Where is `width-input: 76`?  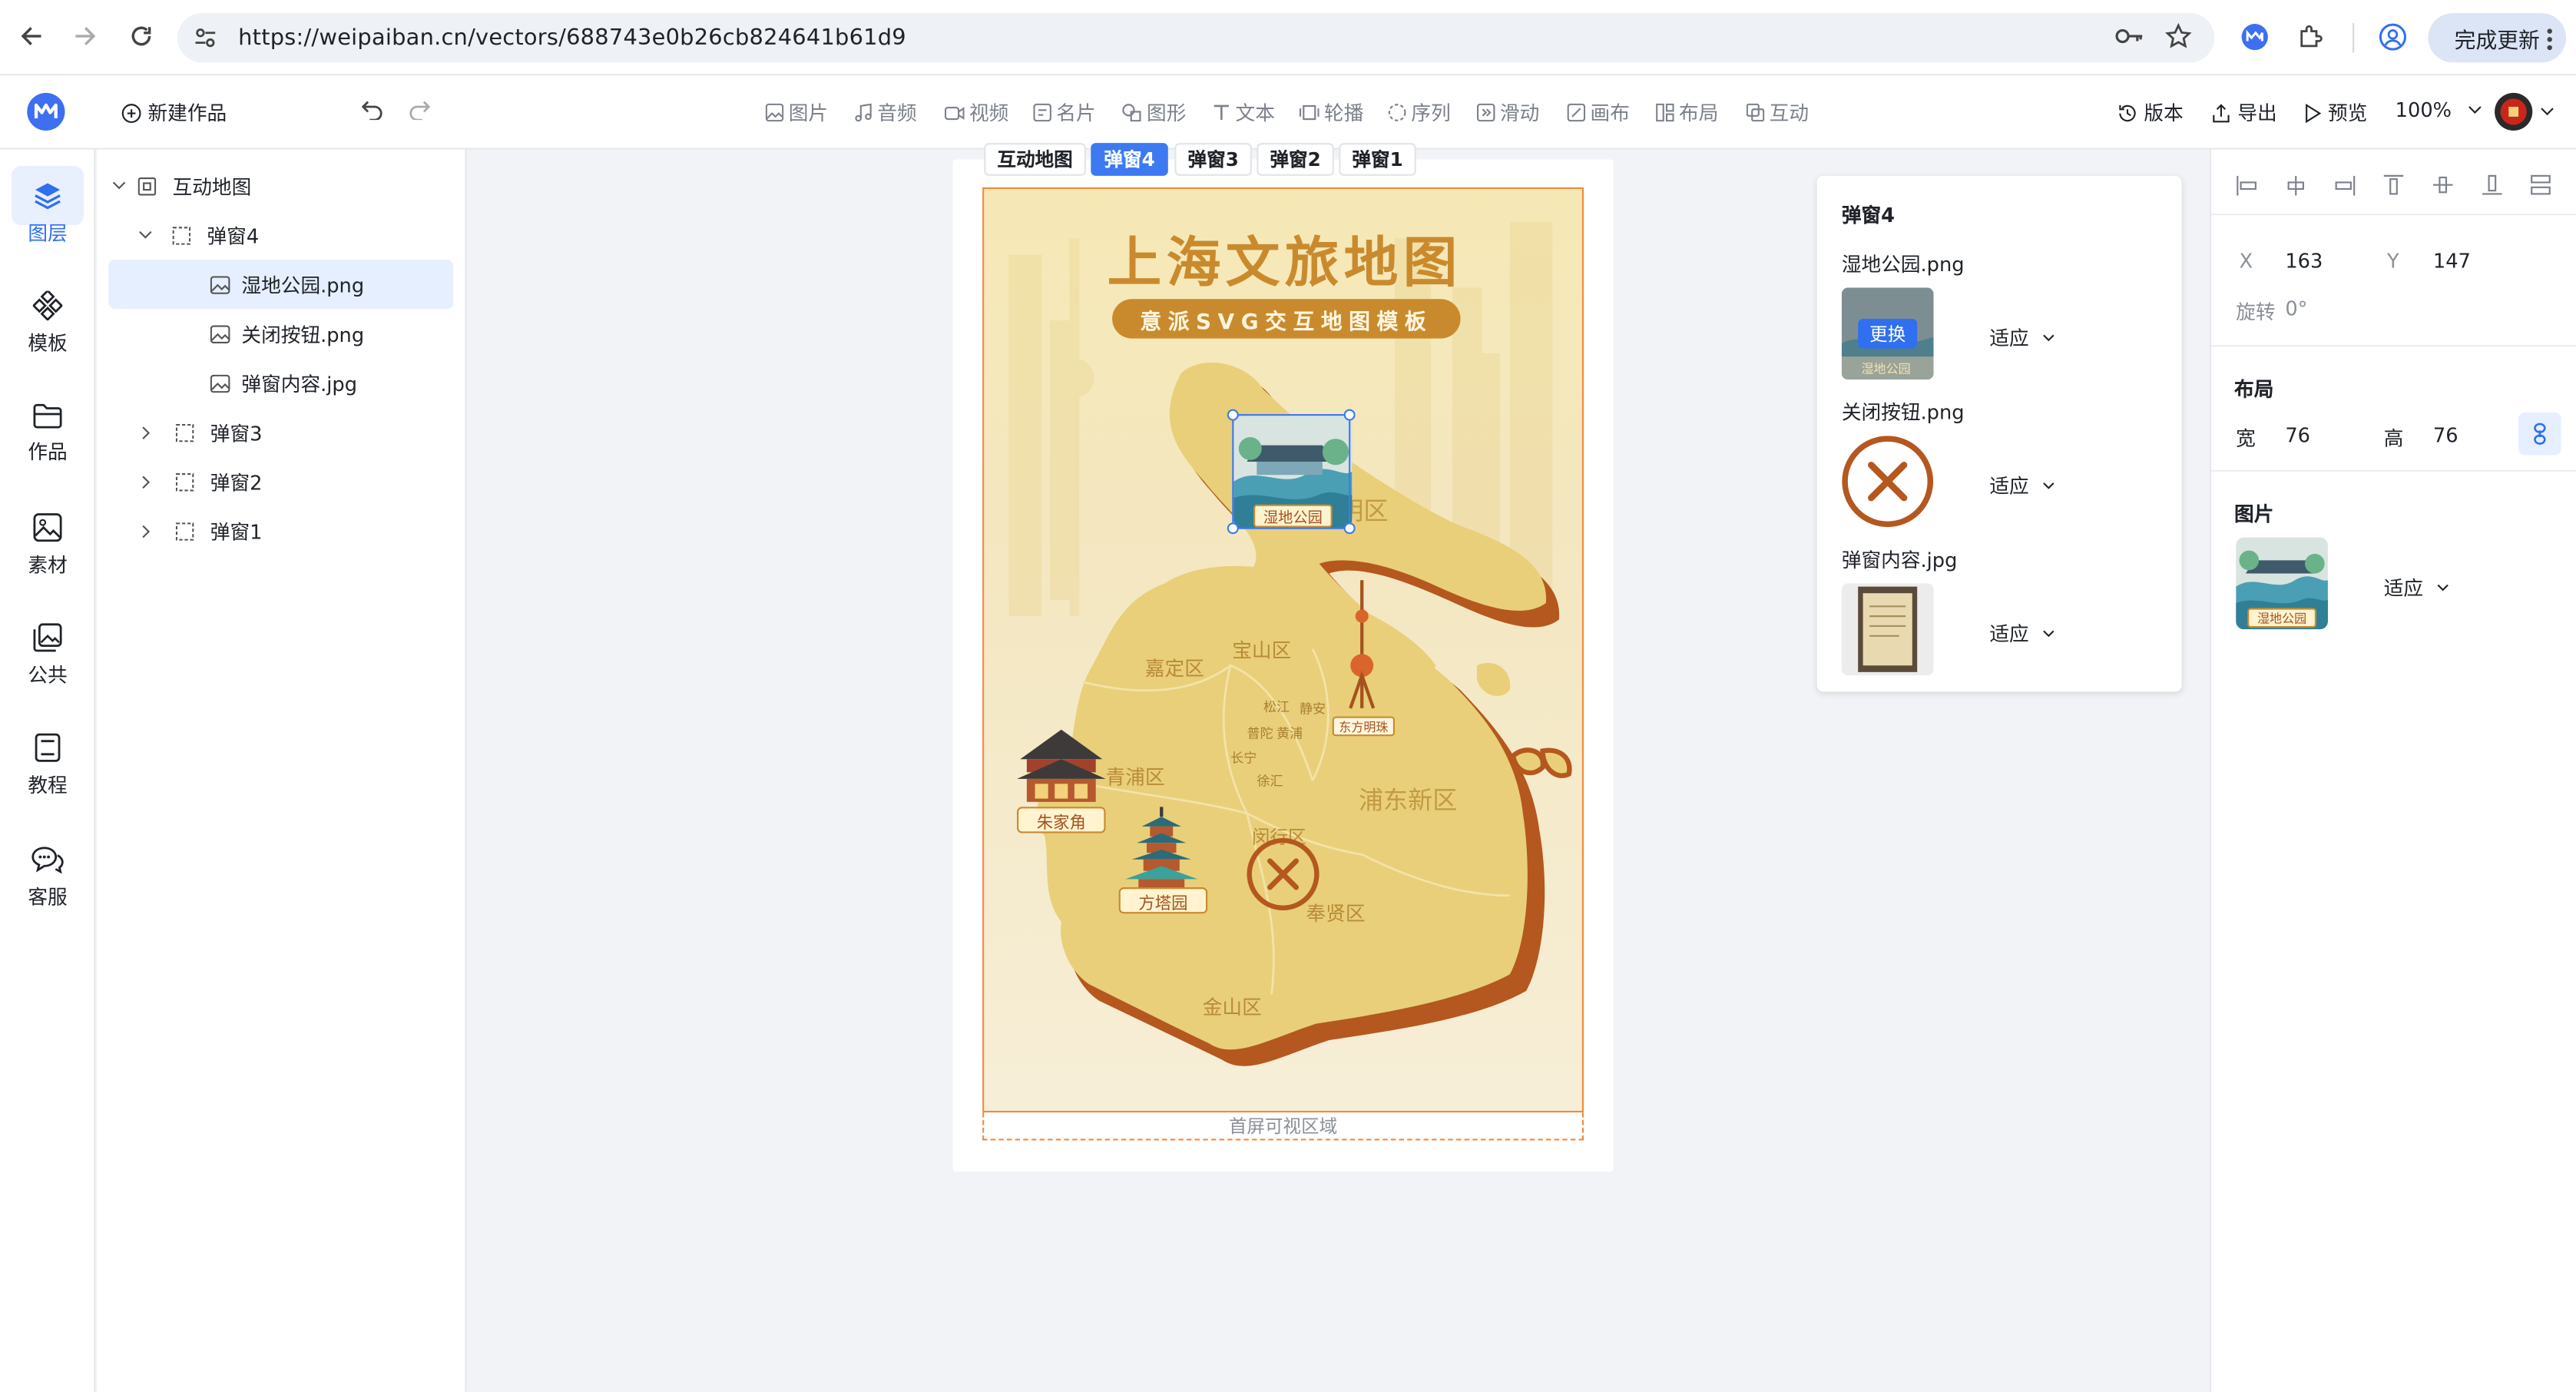 width-input: 76 is located at coordinates (2298, 435).